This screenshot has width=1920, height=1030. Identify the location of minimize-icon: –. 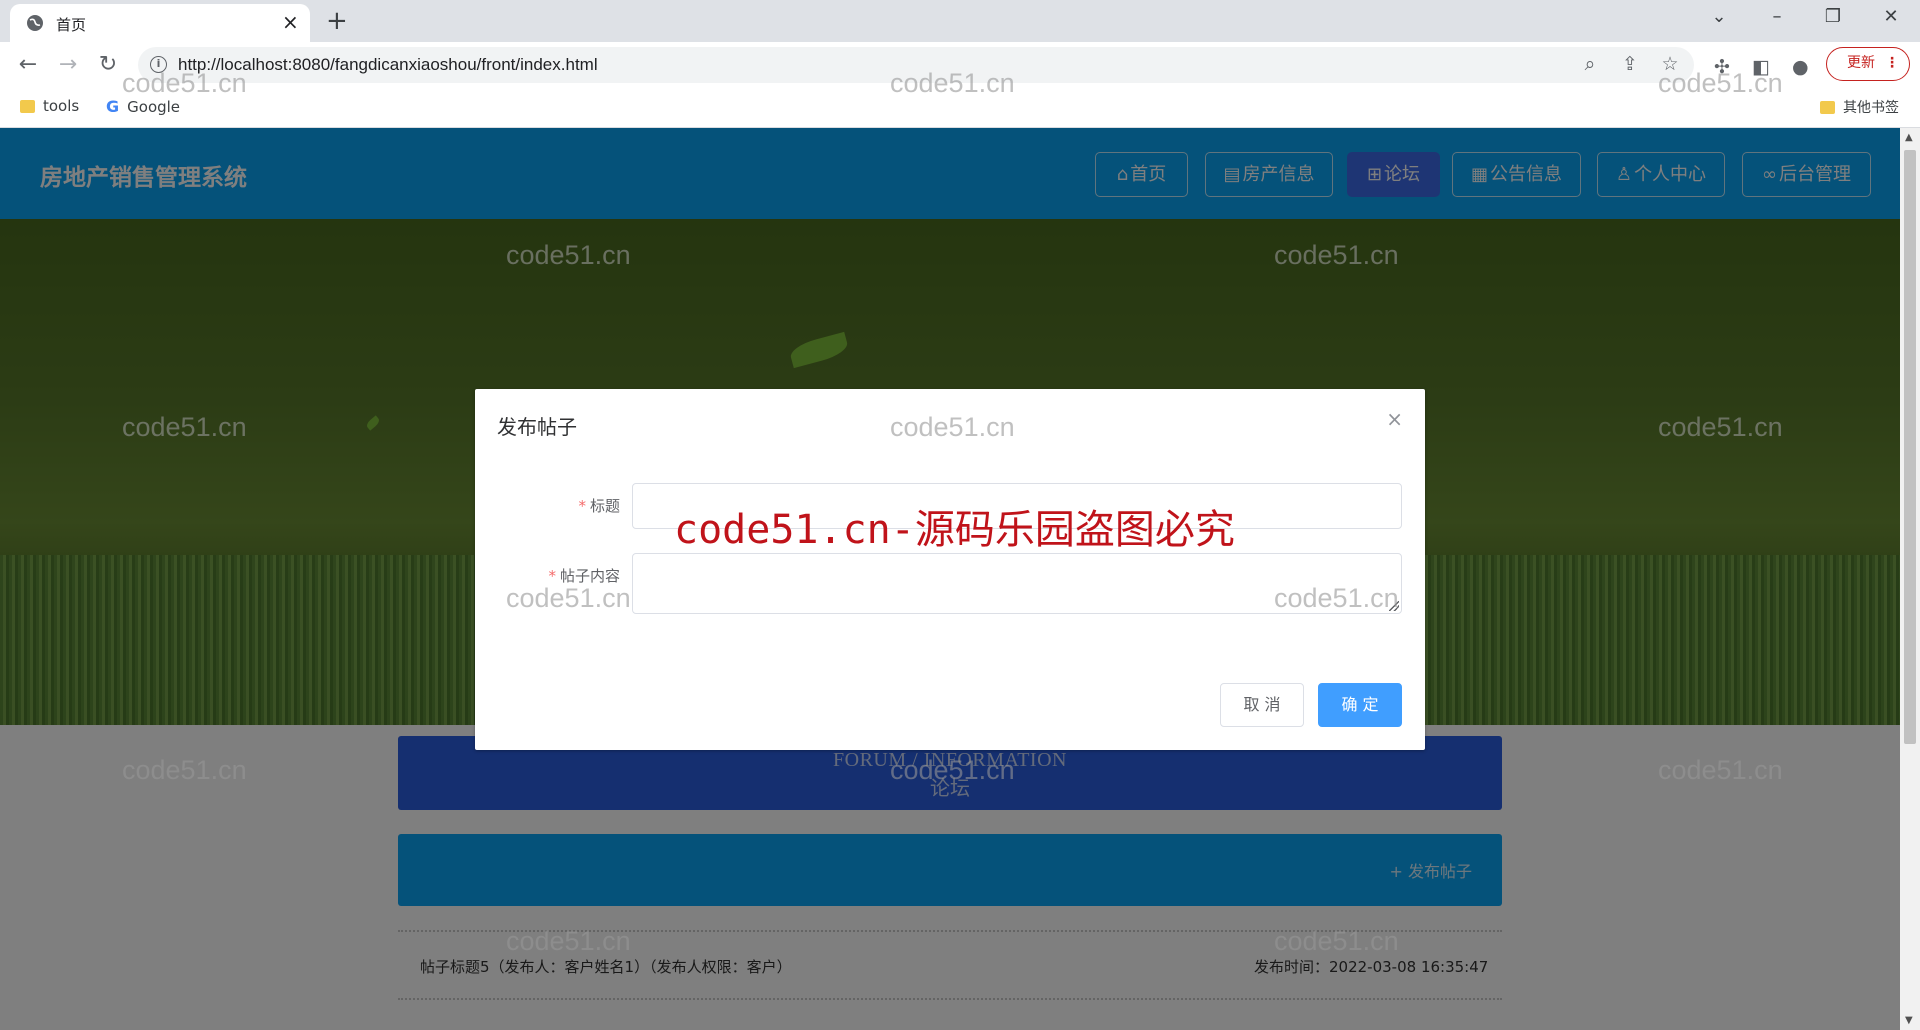
(1777, 16).